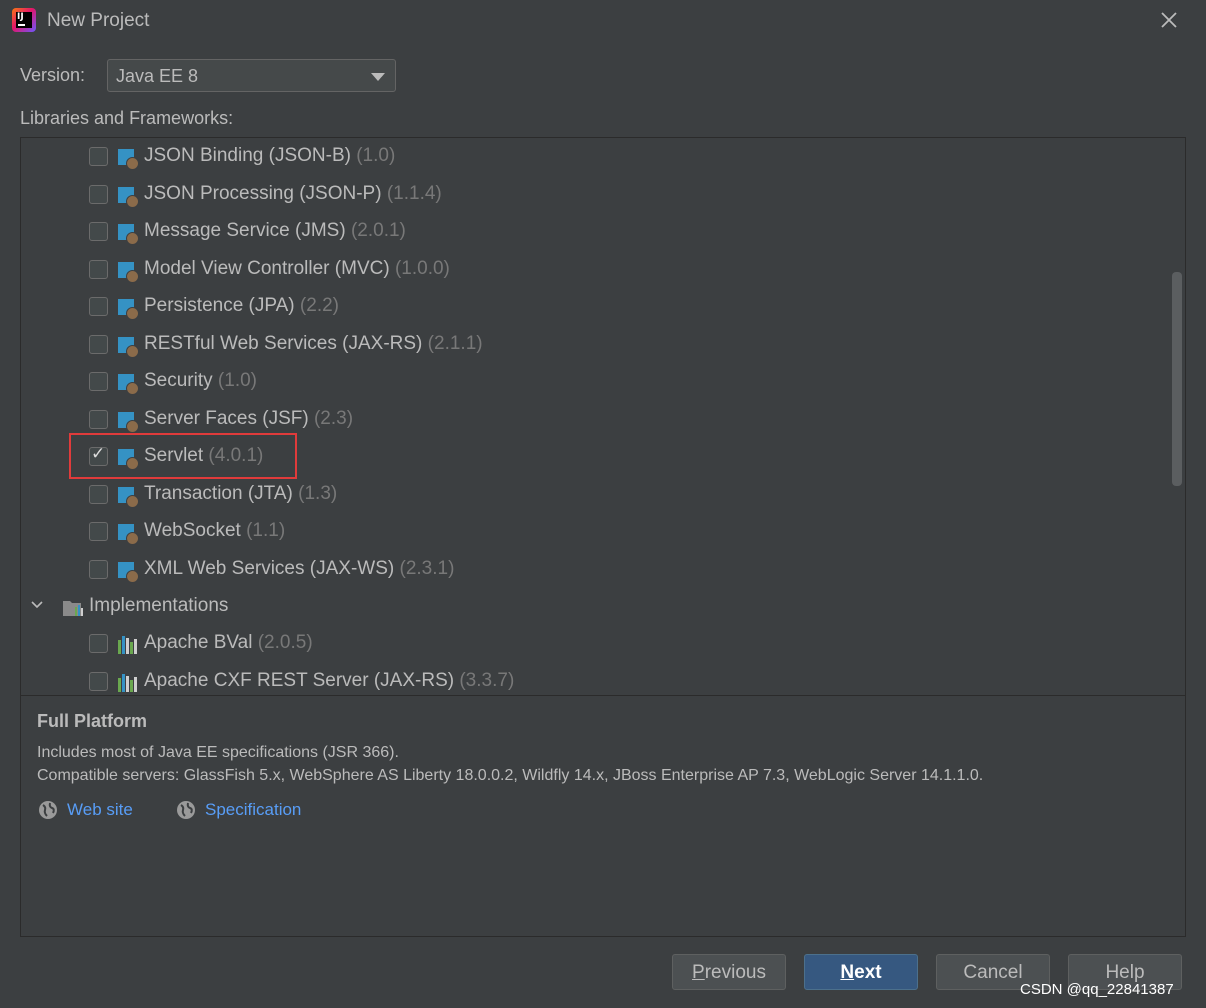  I want to click on version-select: Java EE 8, so click(251, 75).